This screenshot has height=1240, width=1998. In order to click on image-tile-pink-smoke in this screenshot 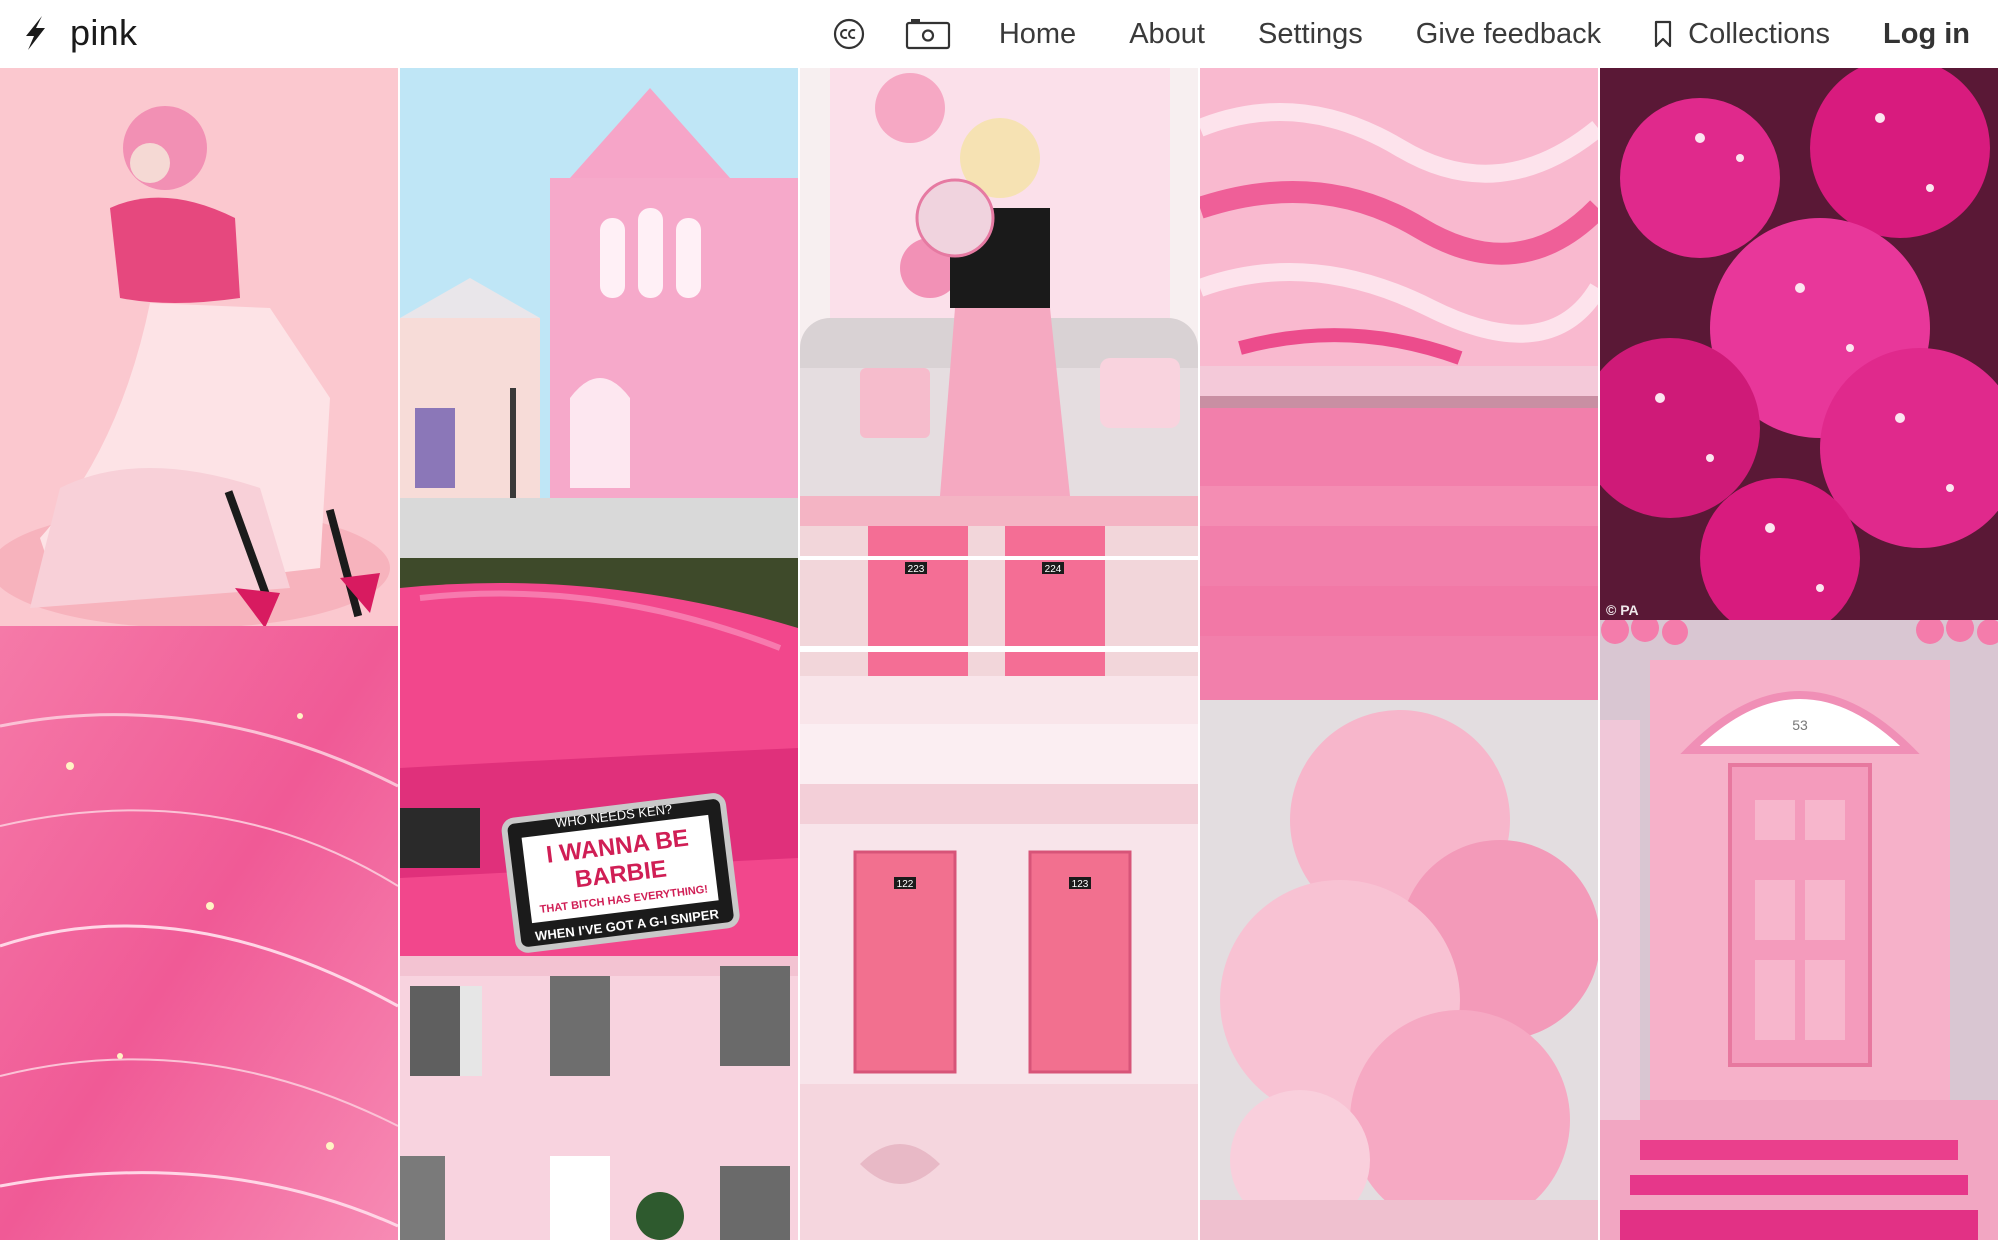, I will do `click(1399, 970)`.